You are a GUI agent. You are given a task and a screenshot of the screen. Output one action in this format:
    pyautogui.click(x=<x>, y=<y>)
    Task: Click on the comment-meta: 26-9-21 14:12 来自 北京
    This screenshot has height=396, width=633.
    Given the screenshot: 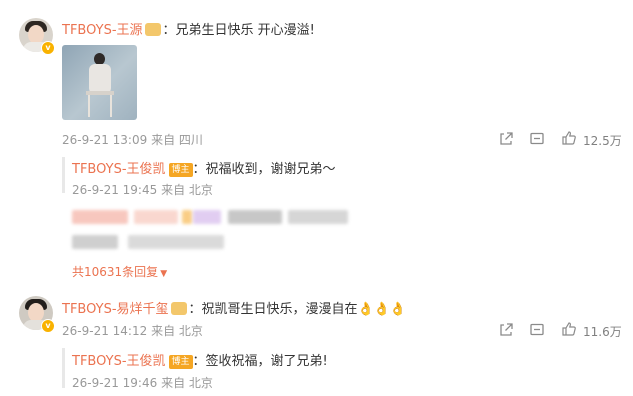 What is the action you would take?
    pyautogui.click(x=132, y=330)
    